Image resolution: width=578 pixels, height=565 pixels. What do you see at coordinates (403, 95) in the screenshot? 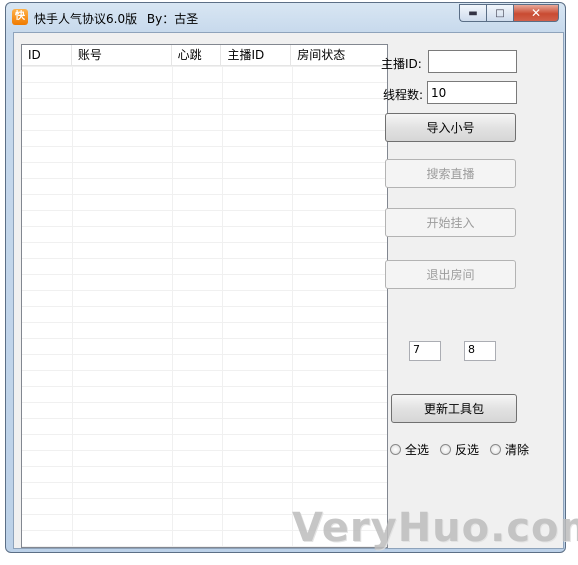
I see `threads-label: 线程数:` at bounding box center [403, 95].